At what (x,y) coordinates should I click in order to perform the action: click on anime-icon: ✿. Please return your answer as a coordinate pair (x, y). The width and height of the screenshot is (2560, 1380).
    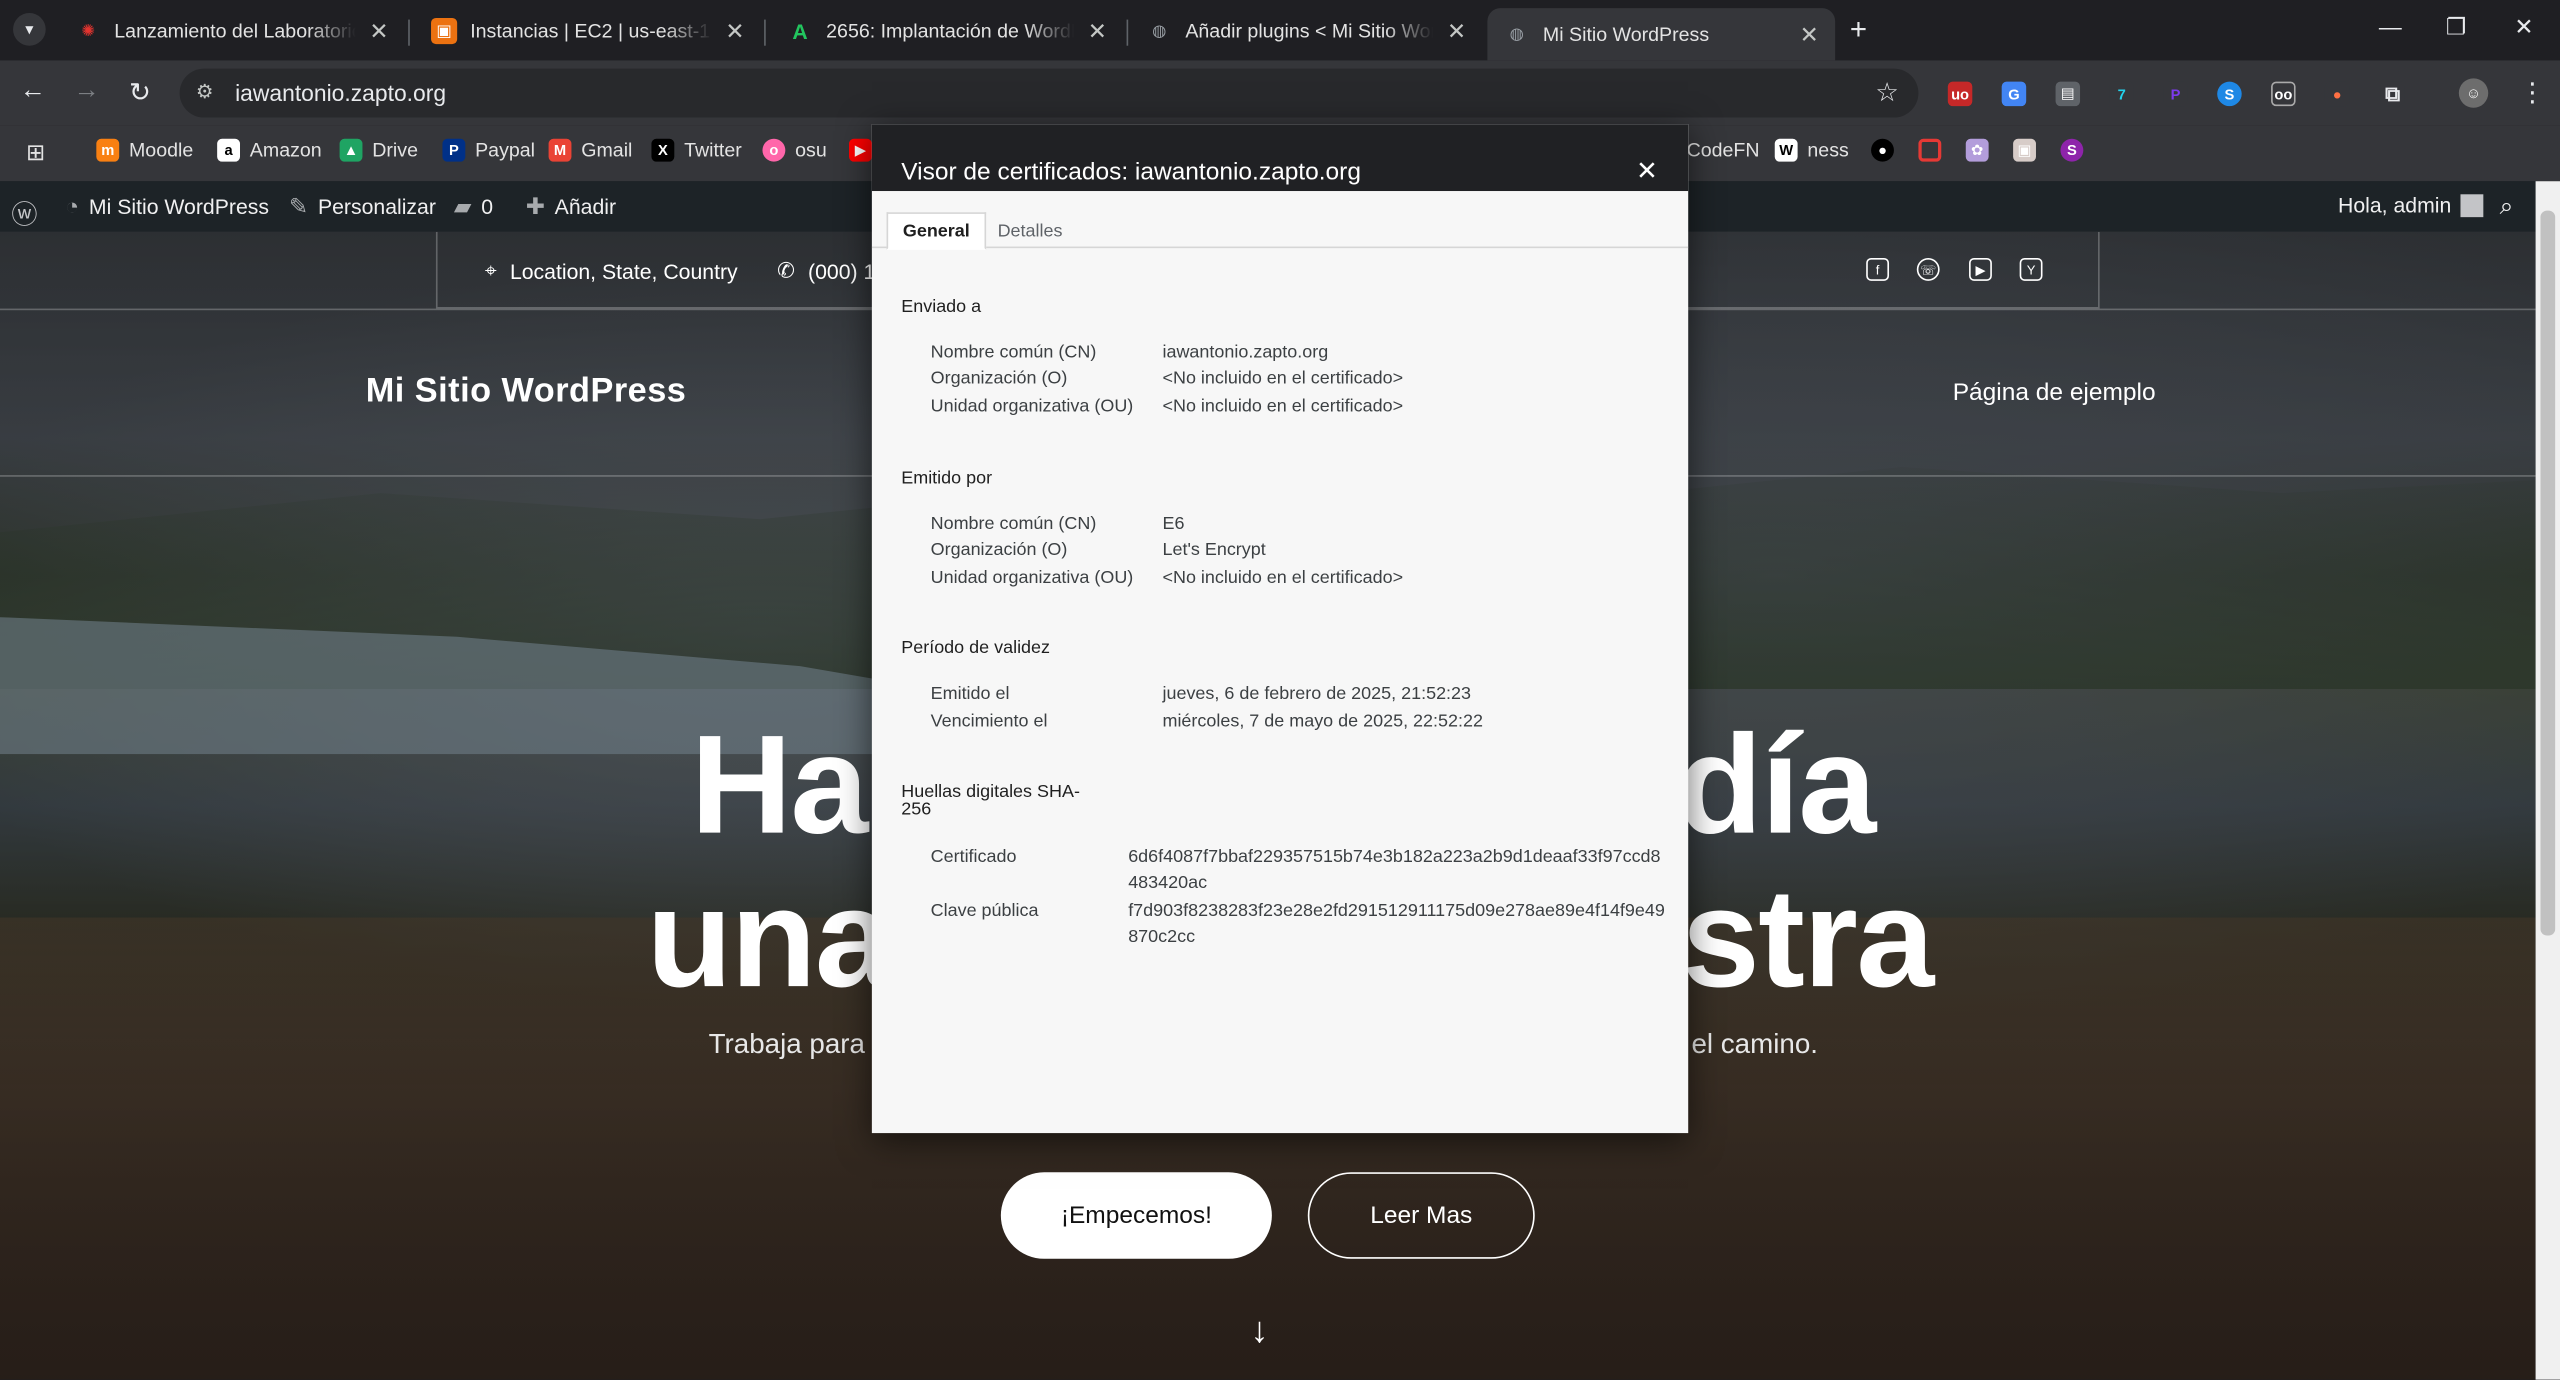
    Looking at the image, I should click on (1977, 150).